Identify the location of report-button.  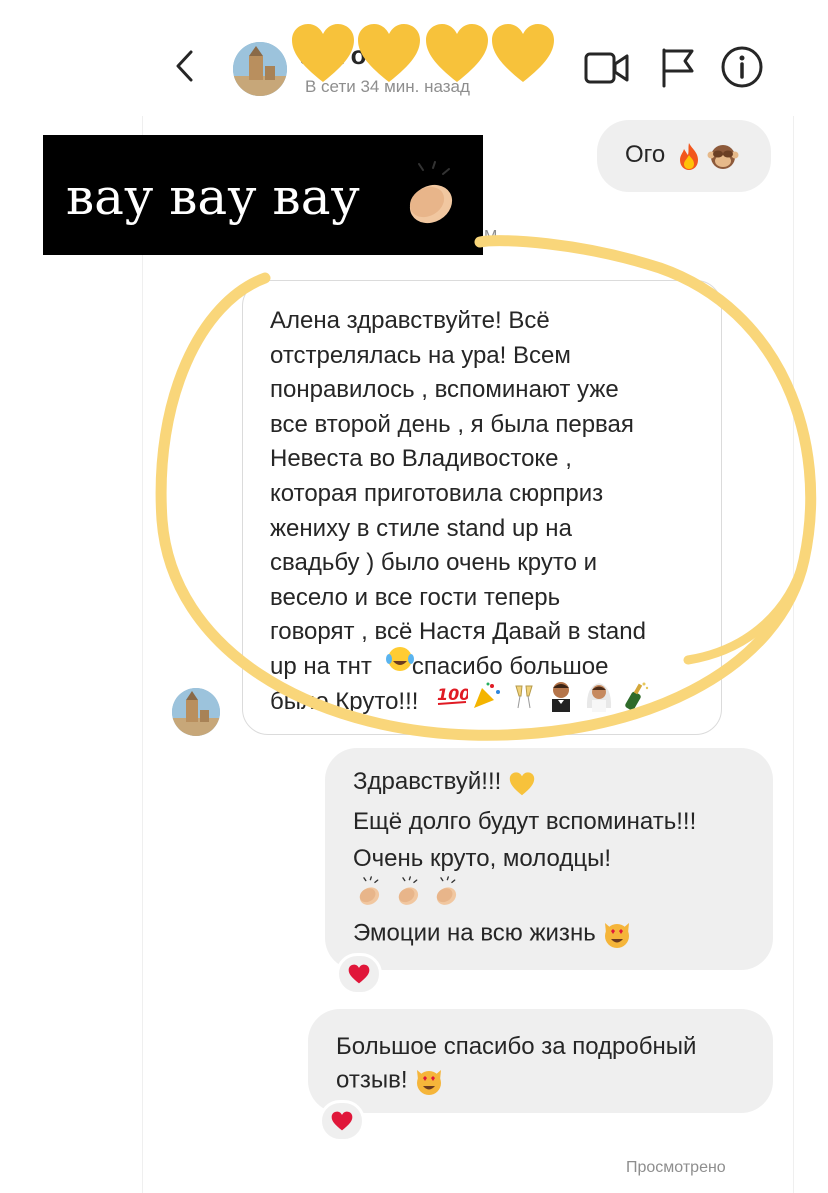
(678, 67).